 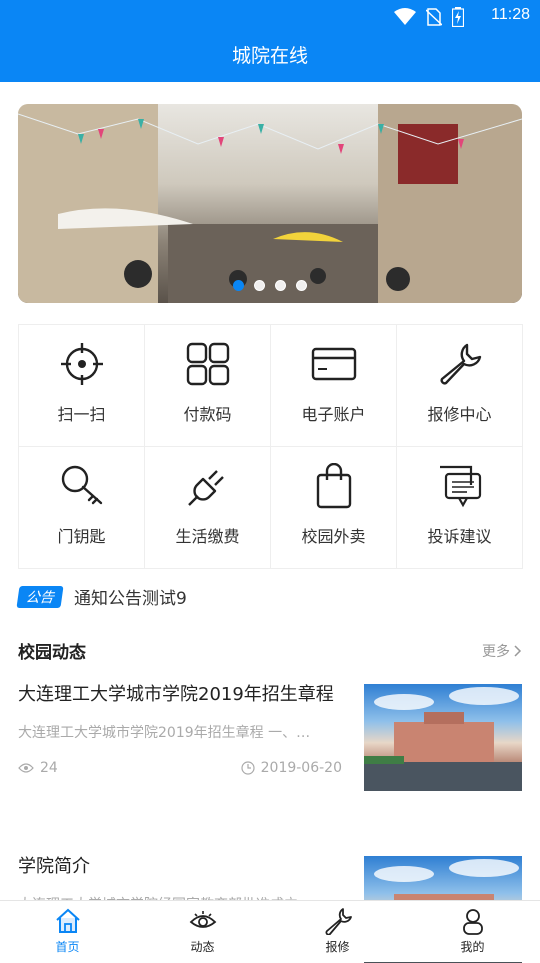 I want to click on chat-icon, so click(x=460, y=486).